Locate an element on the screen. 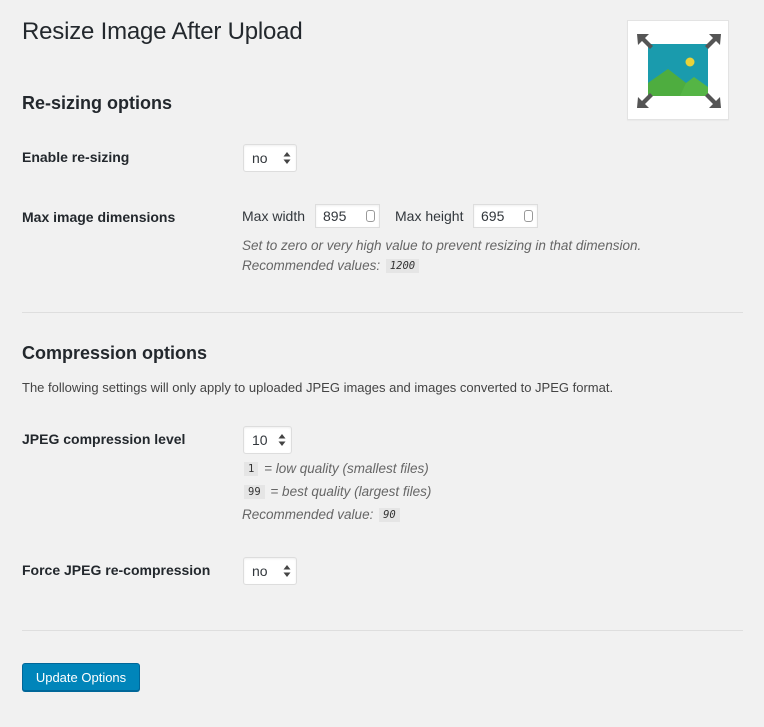  resize-image-logo-icon is located at coordinates (679, 71).